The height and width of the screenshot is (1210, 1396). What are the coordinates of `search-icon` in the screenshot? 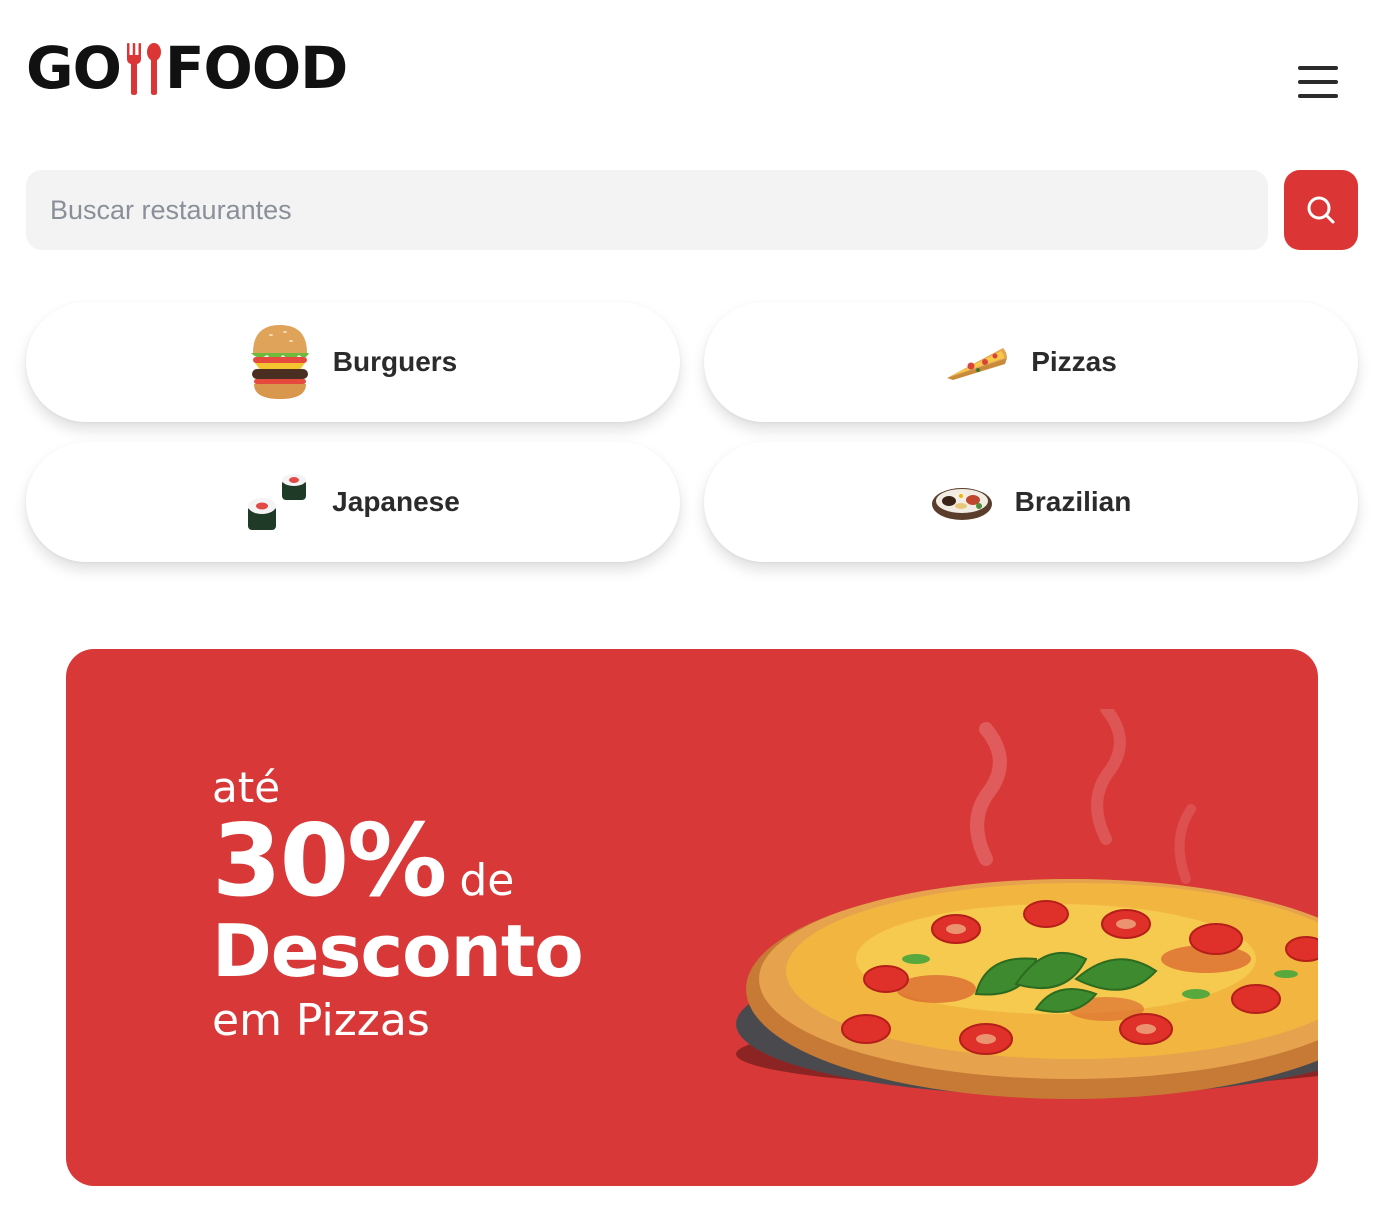 It's located at (1321, 210).